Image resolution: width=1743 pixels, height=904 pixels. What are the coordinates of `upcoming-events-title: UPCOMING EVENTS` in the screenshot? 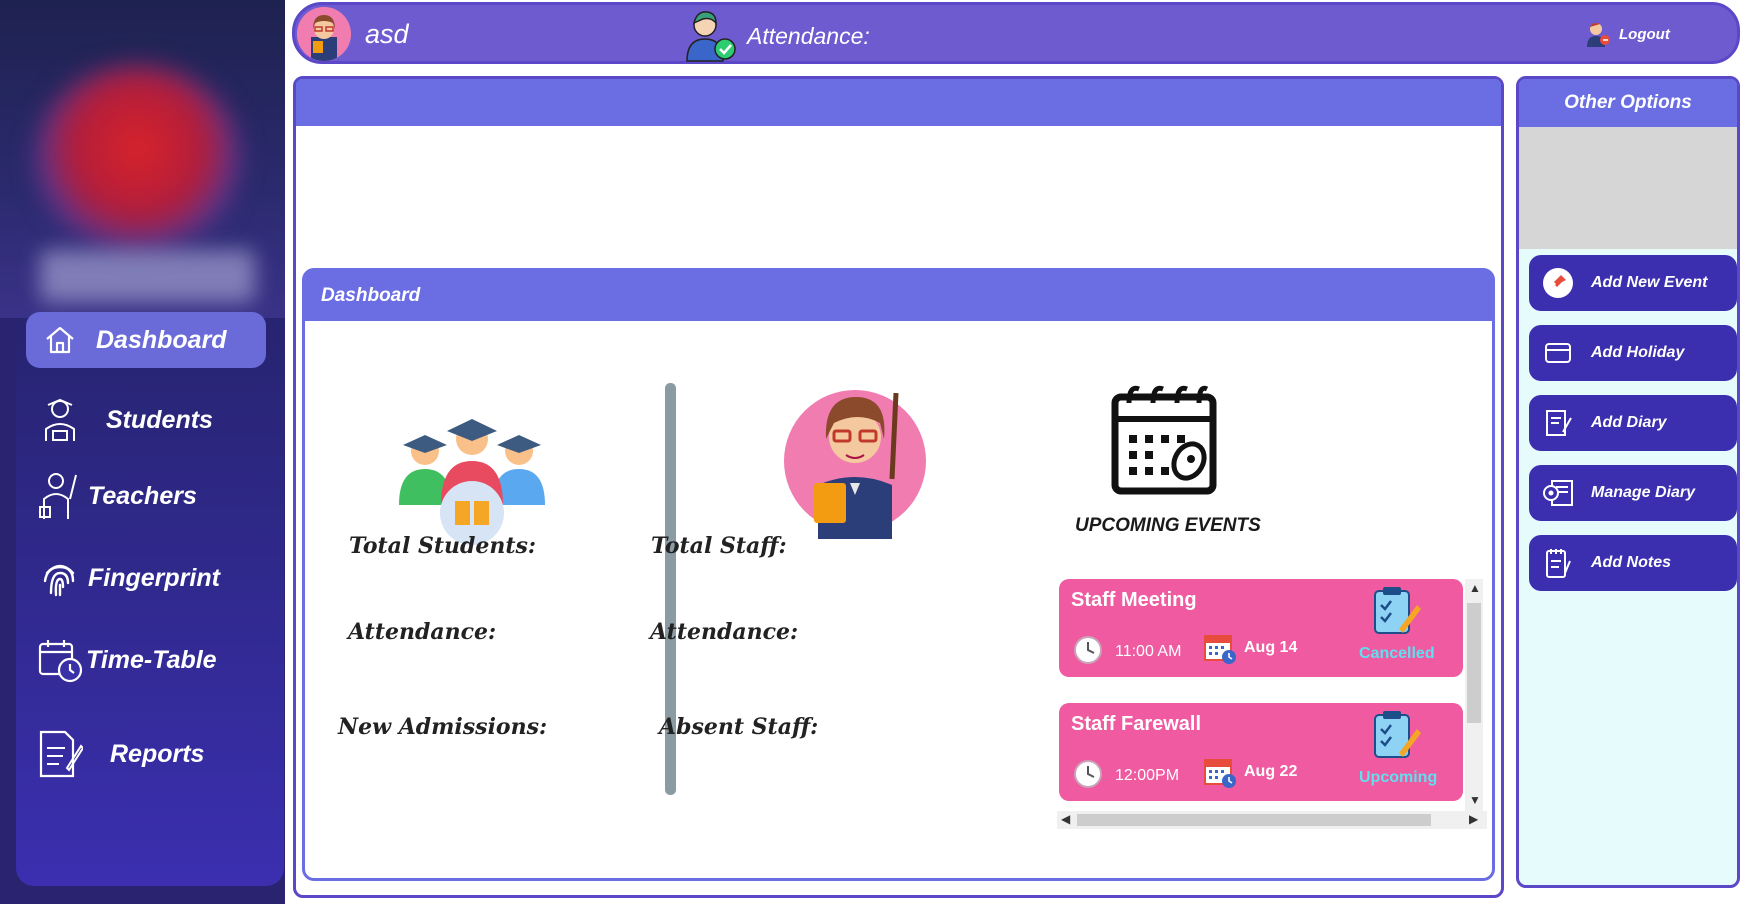 It's located at (1168, 525).